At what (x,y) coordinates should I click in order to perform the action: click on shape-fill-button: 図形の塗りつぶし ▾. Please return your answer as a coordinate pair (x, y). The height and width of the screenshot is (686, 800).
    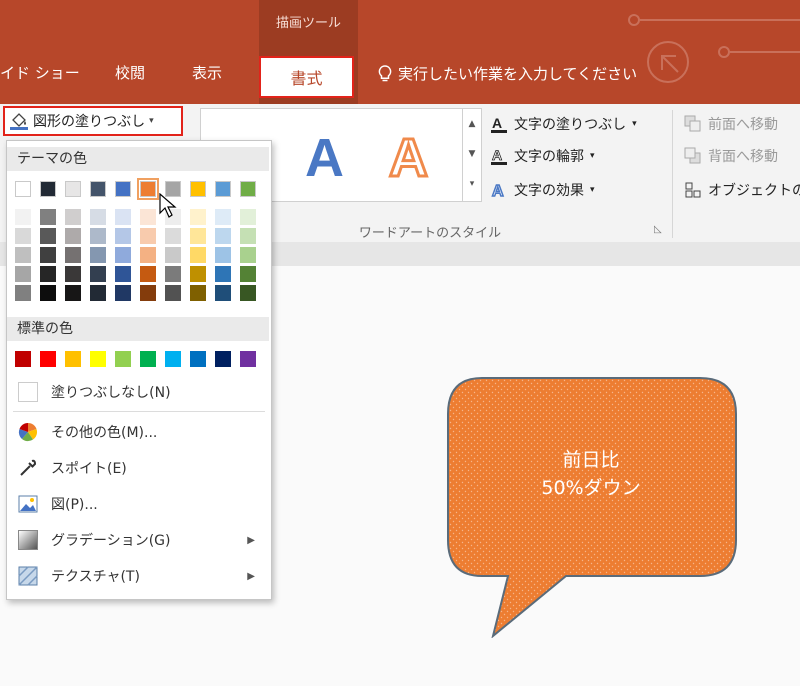
    Looking at the image, I should click on (93, 121).